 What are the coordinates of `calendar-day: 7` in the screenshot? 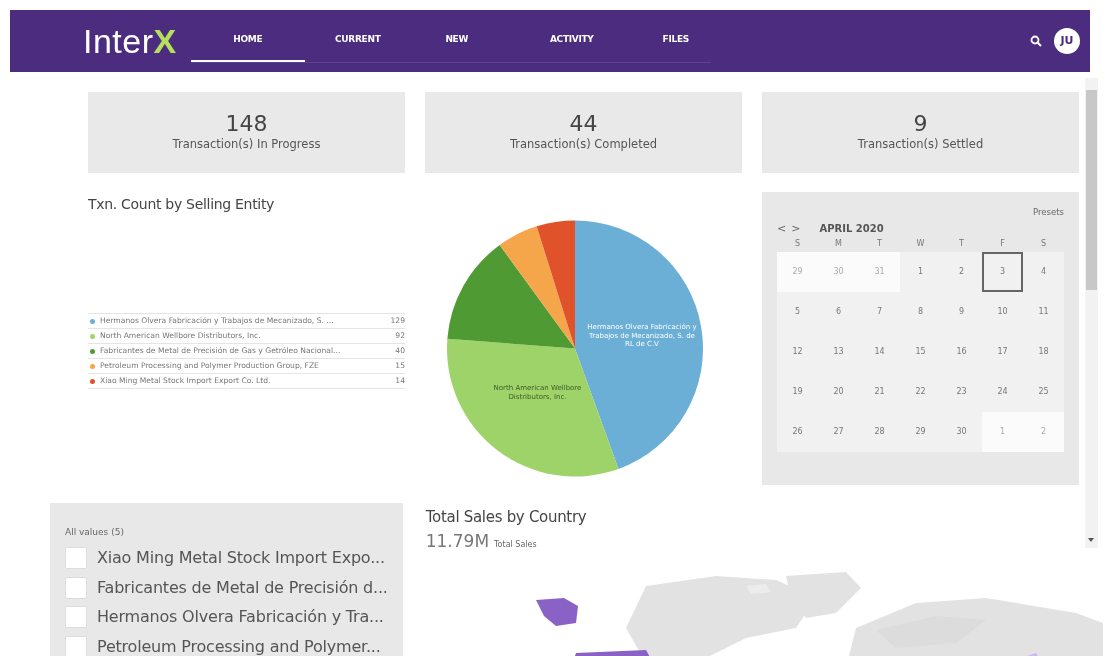 It's located at (879, 311).